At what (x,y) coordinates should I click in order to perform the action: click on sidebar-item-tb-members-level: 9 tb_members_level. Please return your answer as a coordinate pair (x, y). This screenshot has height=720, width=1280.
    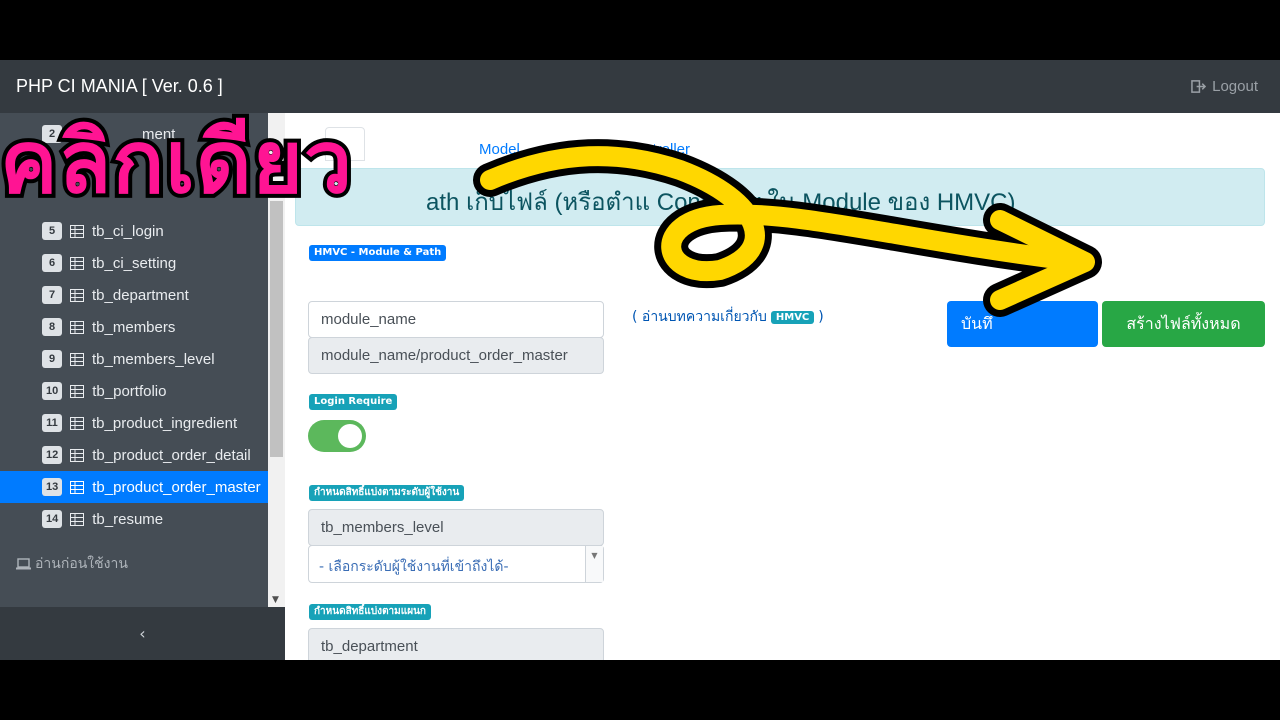
    Looking at the image, I should click on (134, 359).